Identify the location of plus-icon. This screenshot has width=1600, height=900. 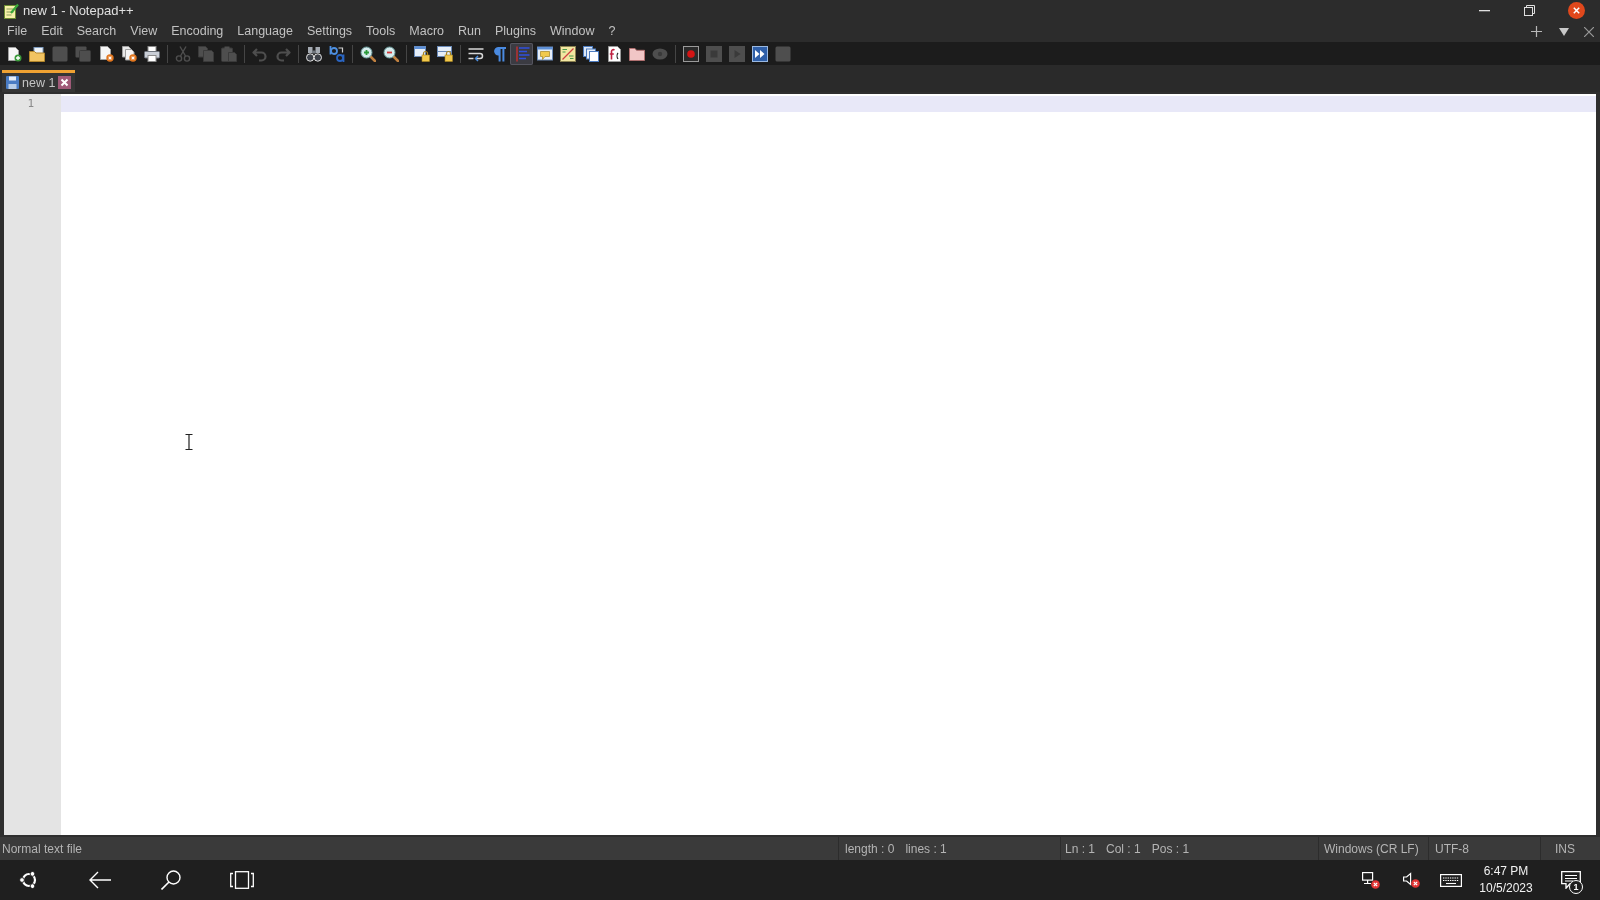
(1536, 31).